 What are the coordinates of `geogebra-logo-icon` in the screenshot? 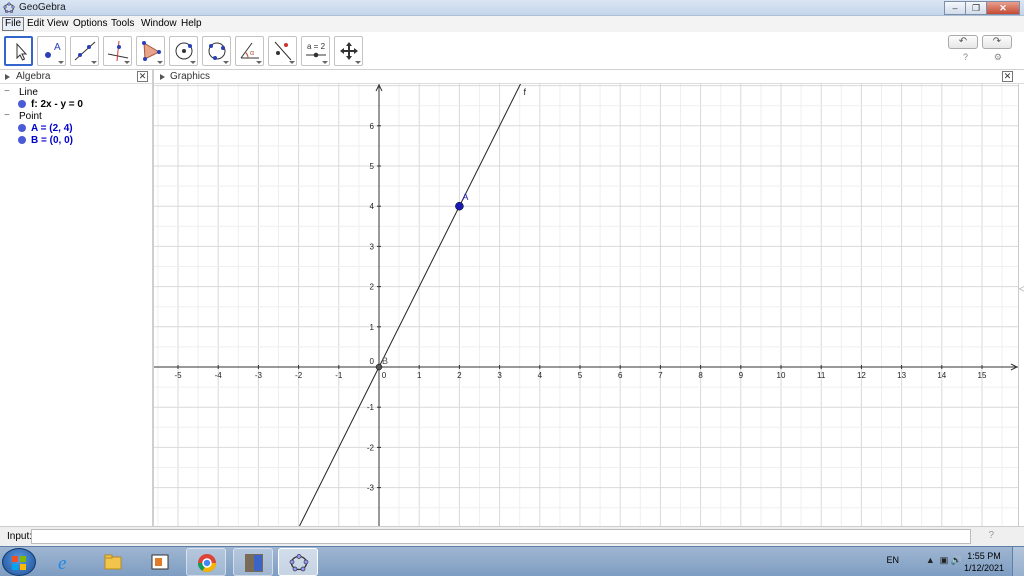 It's located at (9, 8).